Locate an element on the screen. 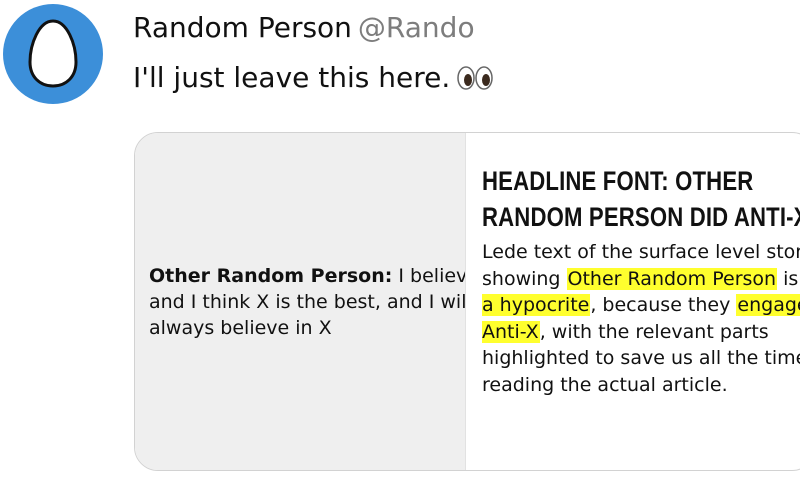 This screenshot has width=800, height=477. tweet-text: I'll just leave this here. is located at coordinates (292, 77).